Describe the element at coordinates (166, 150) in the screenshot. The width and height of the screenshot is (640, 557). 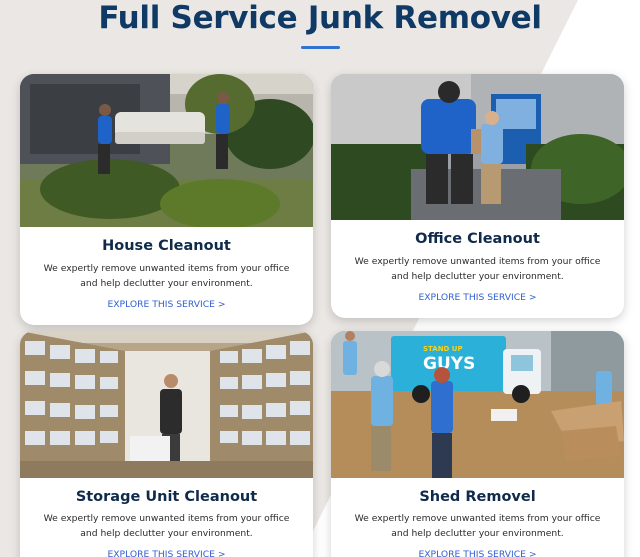
I see `service-image-house-cleanout` at that location.